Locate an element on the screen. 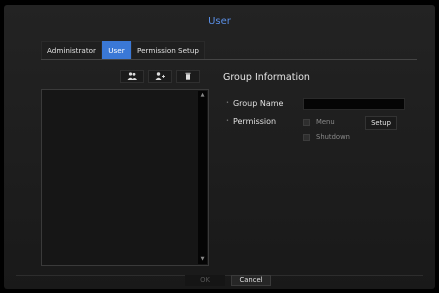 The height and width of the screenshot is (293, 439). dialog-title: User is located at coordinates (219, 21).